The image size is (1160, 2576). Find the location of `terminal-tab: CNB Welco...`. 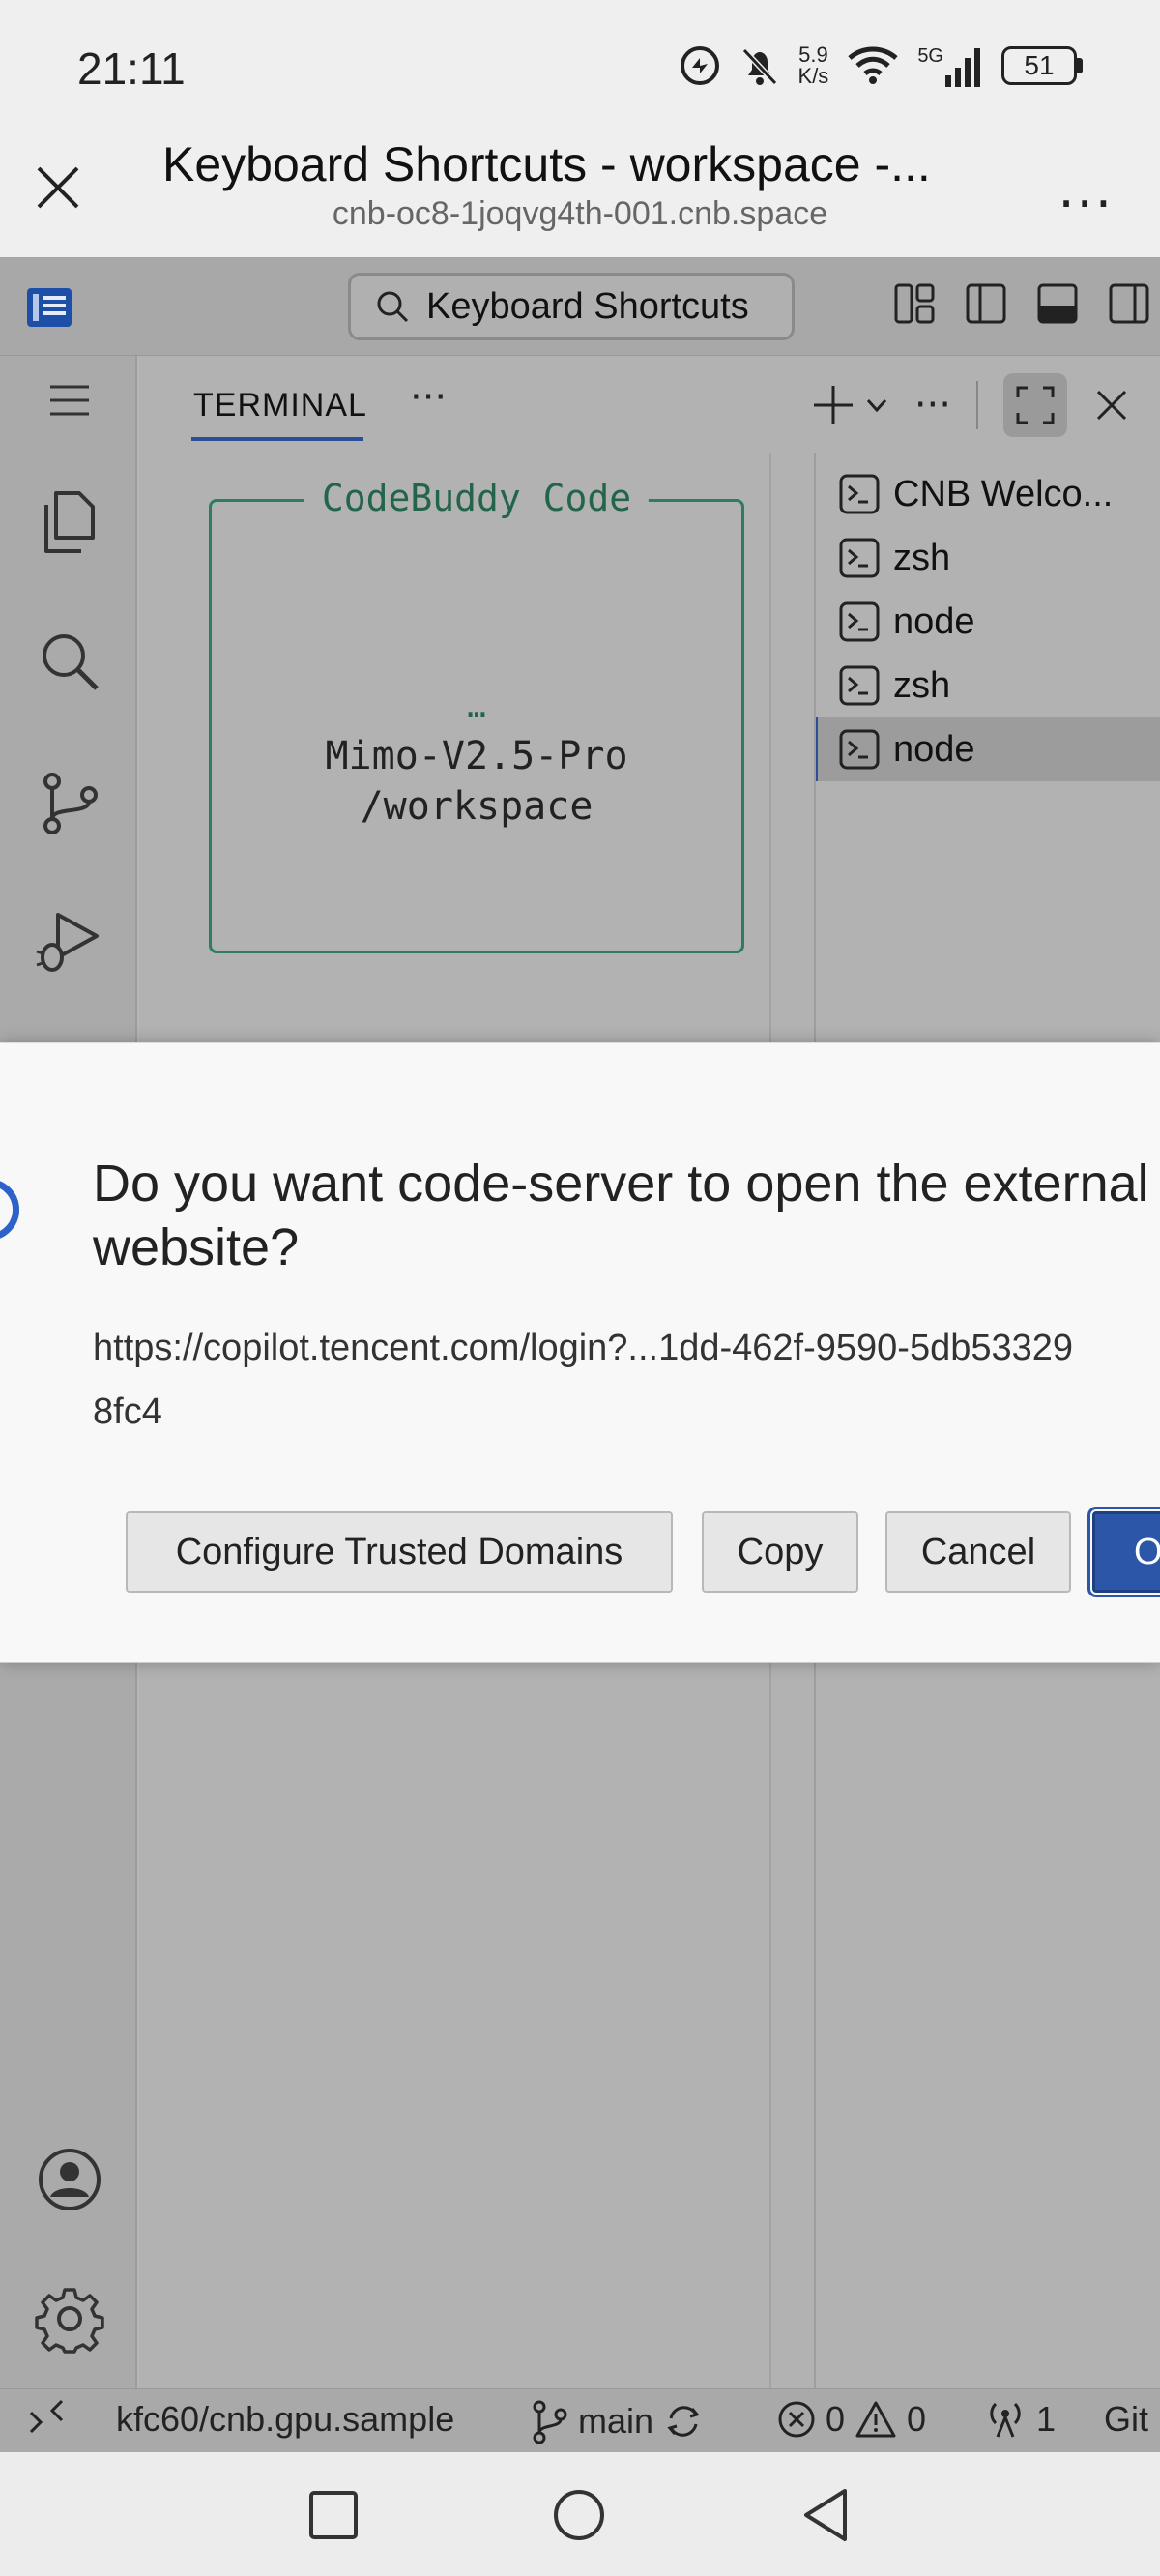

terminal-tab: CNB Welco... is located at coordinates (988, 494).